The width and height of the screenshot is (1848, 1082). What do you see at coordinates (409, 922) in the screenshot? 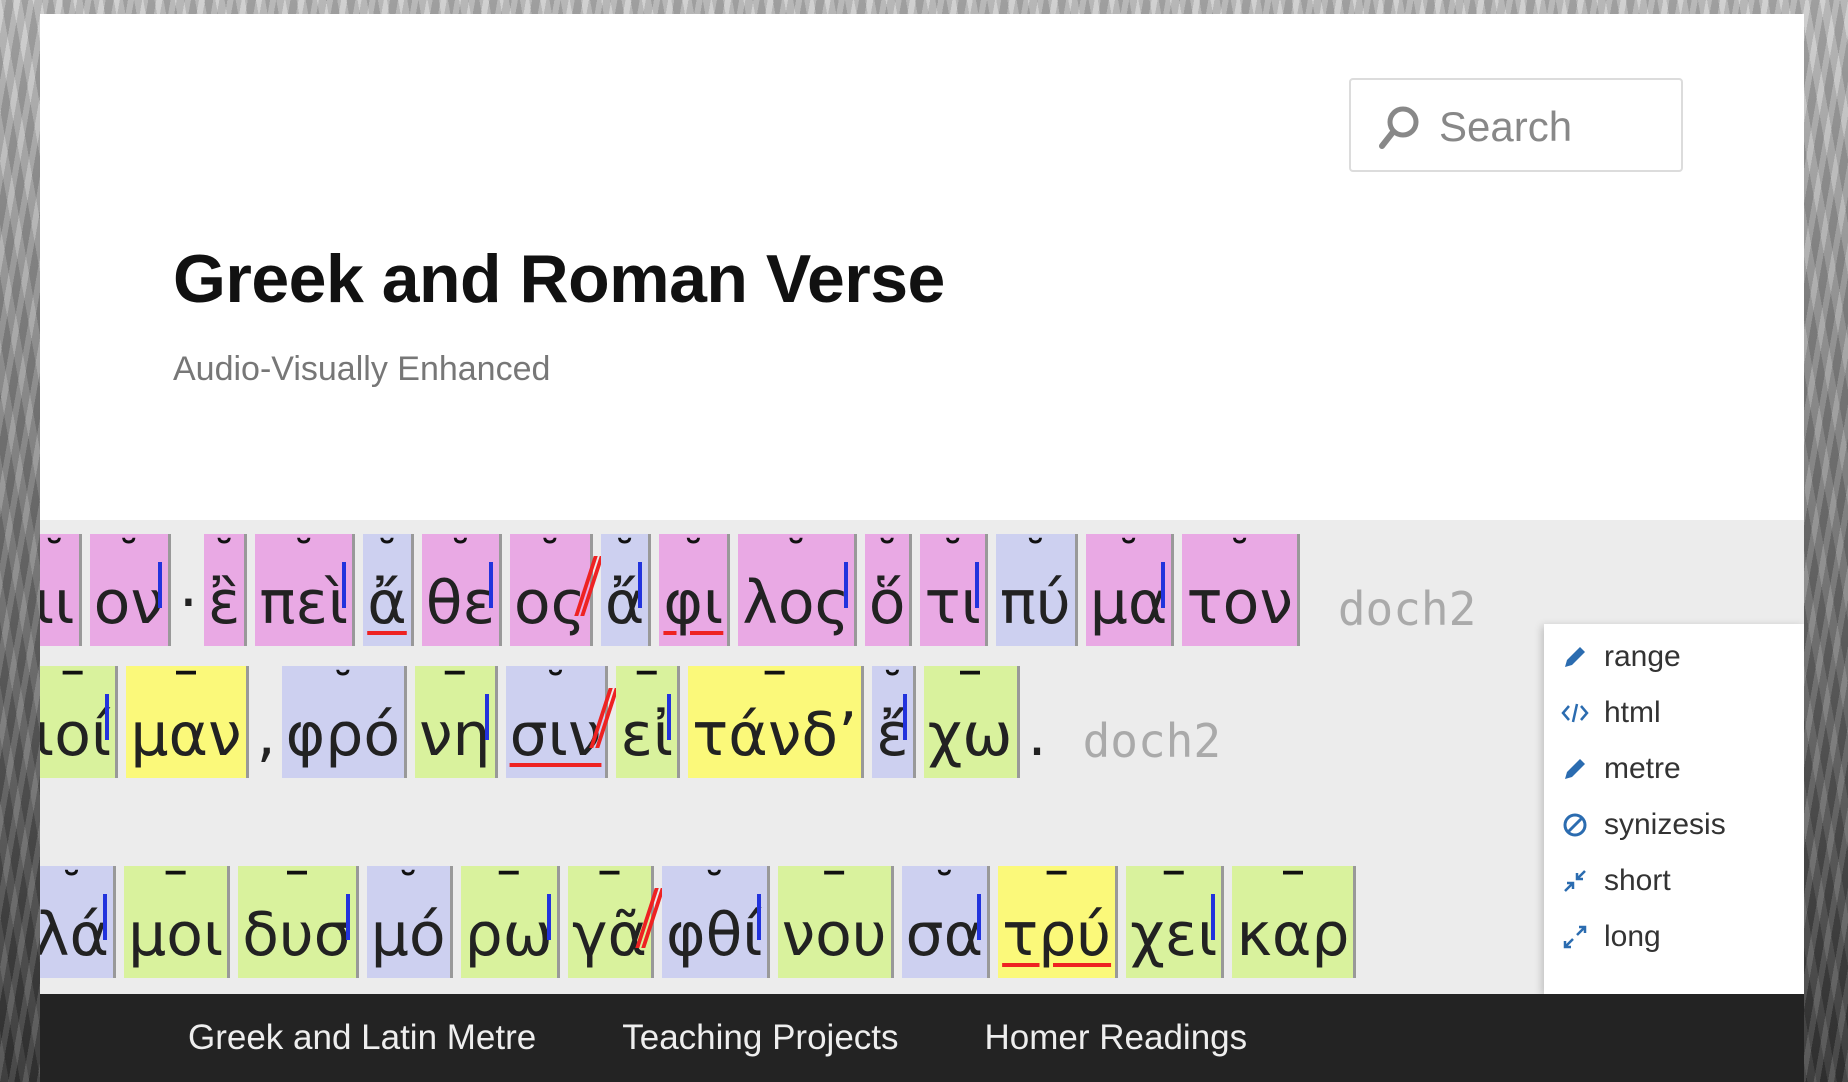
I see `syllable: ˘ μό` at bounding box center [409, 922].